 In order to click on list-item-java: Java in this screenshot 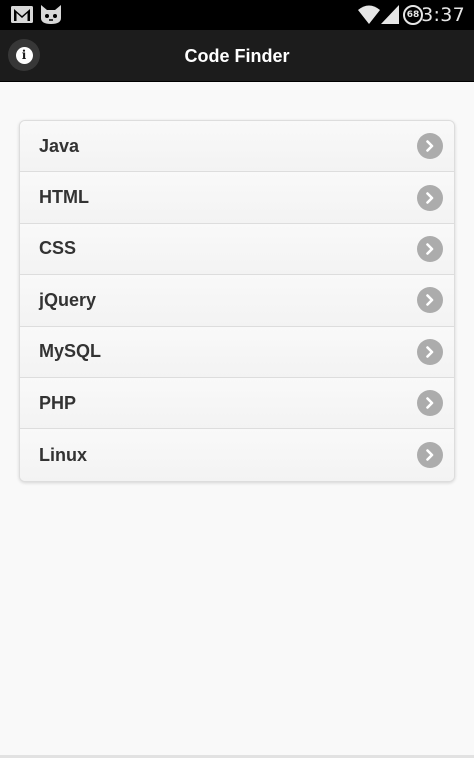, I will do `click(237, 147)`.